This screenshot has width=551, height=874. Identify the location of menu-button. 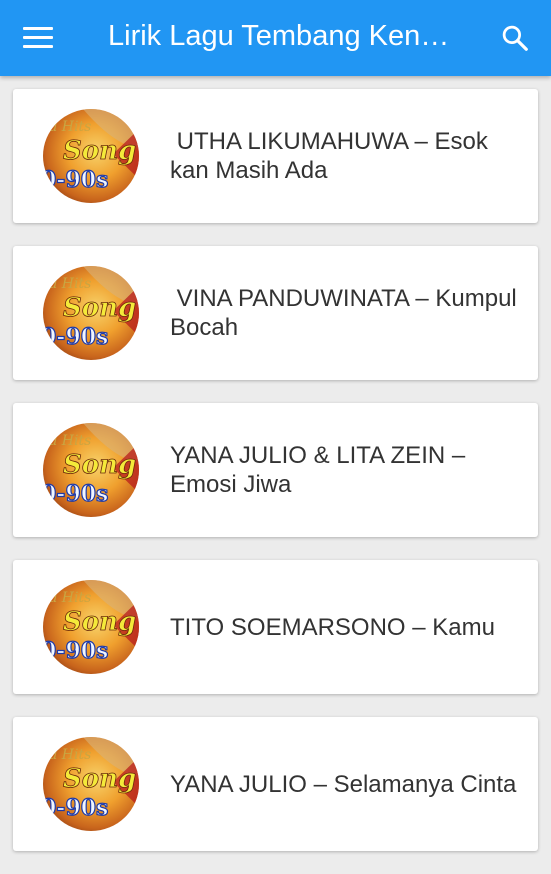
(38, 38).